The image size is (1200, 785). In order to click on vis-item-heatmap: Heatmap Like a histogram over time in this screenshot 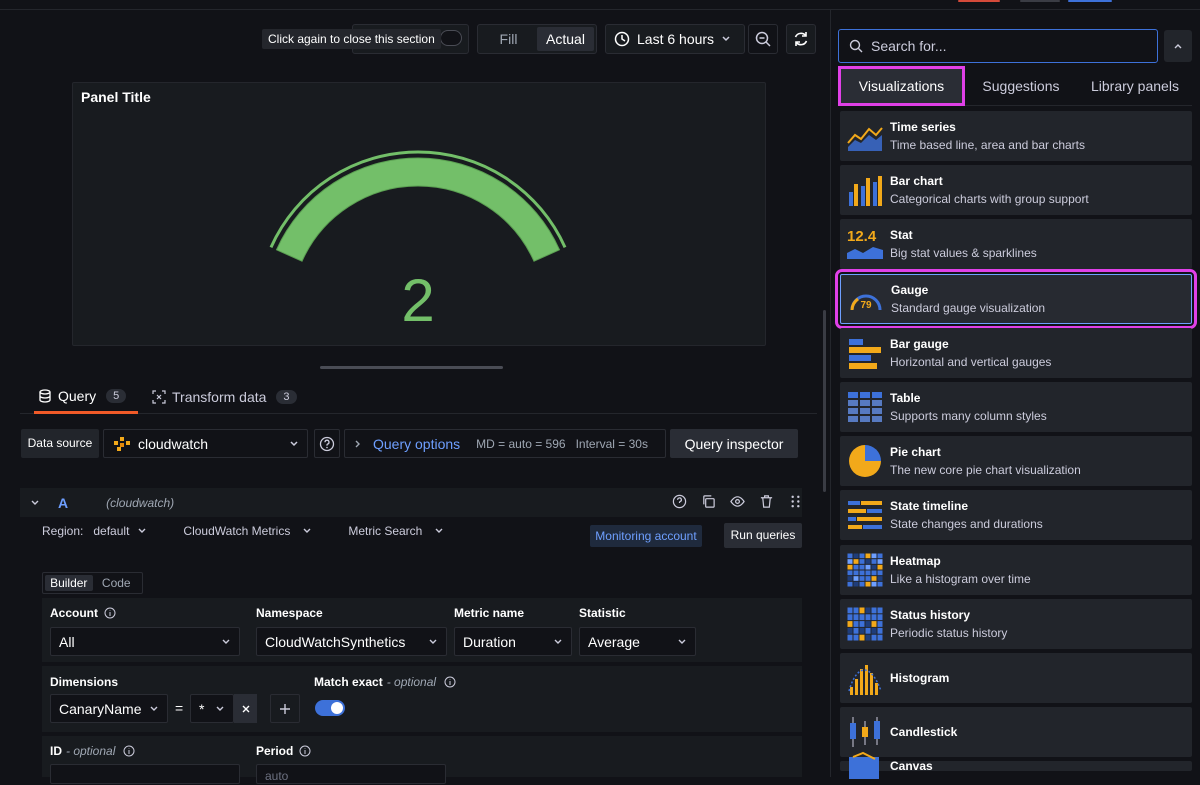, I will do `click(1016, 569)`.